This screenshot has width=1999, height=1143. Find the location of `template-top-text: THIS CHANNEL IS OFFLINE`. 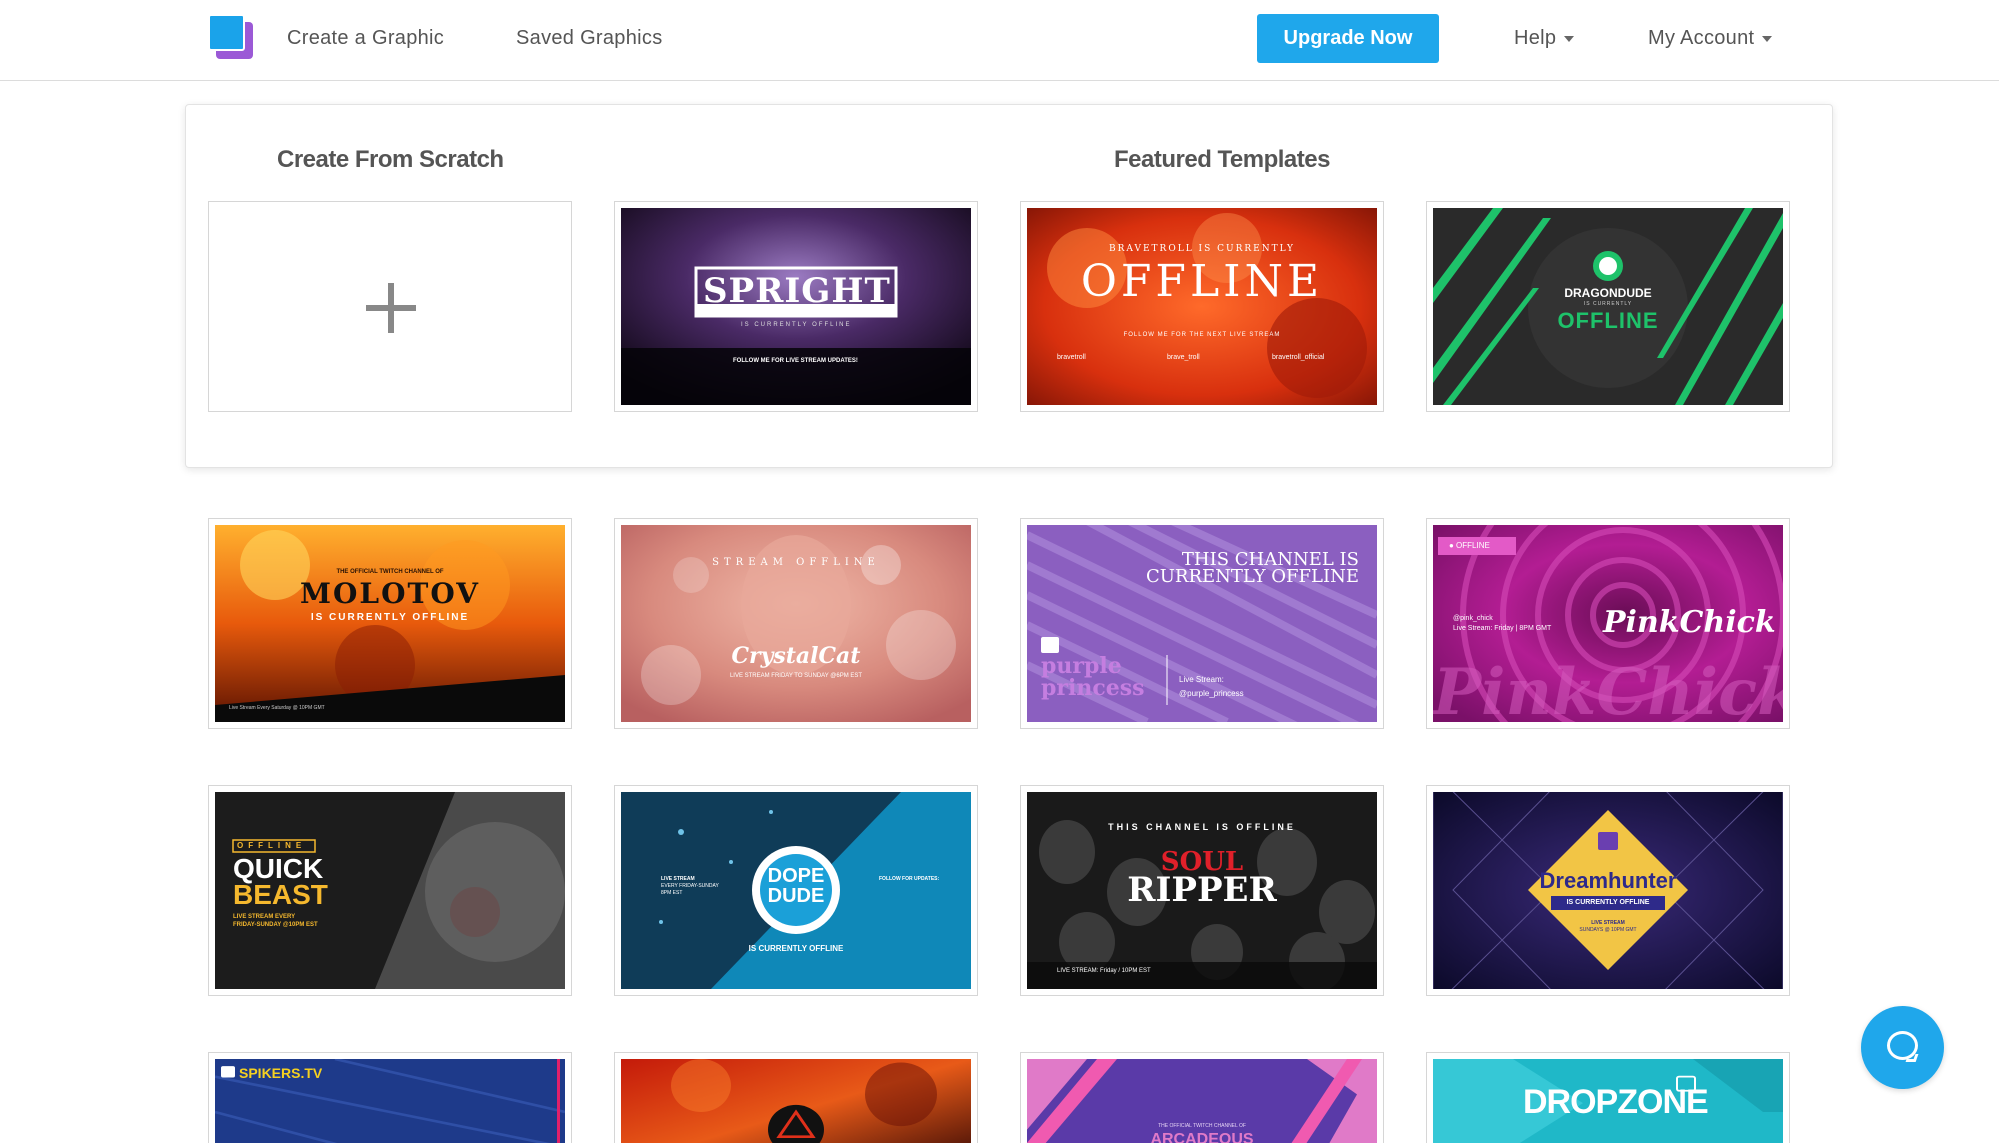

template-top-text: THIS CHANNEL IS OFFLINE is located at coordinates (1202, 827).